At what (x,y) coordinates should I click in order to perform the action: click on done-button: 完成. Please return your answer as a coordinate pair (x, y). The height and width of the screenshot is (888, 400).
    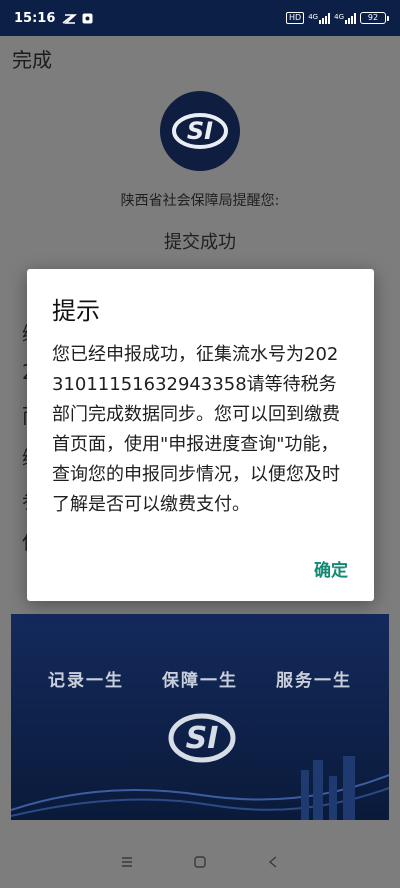
    Looking at the image, I should click on (32, 58).